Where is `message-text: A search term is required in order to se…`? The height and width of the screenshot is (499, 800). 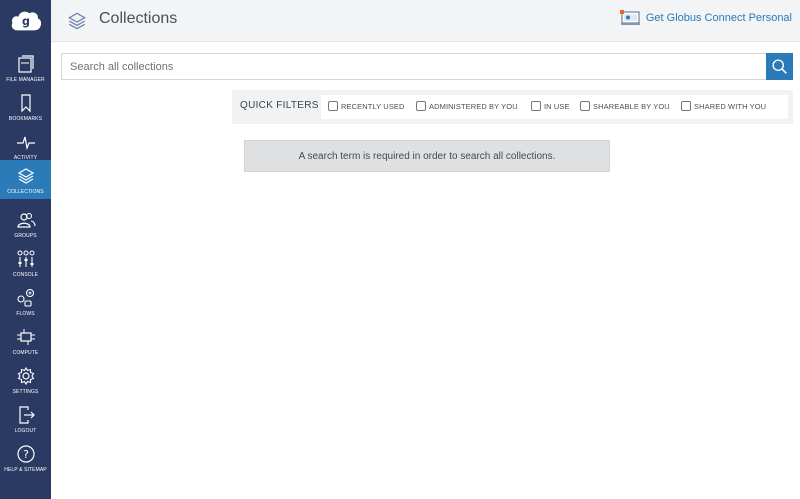
message-text: A search term is required in order to se… is located at coordinates (427, 156).